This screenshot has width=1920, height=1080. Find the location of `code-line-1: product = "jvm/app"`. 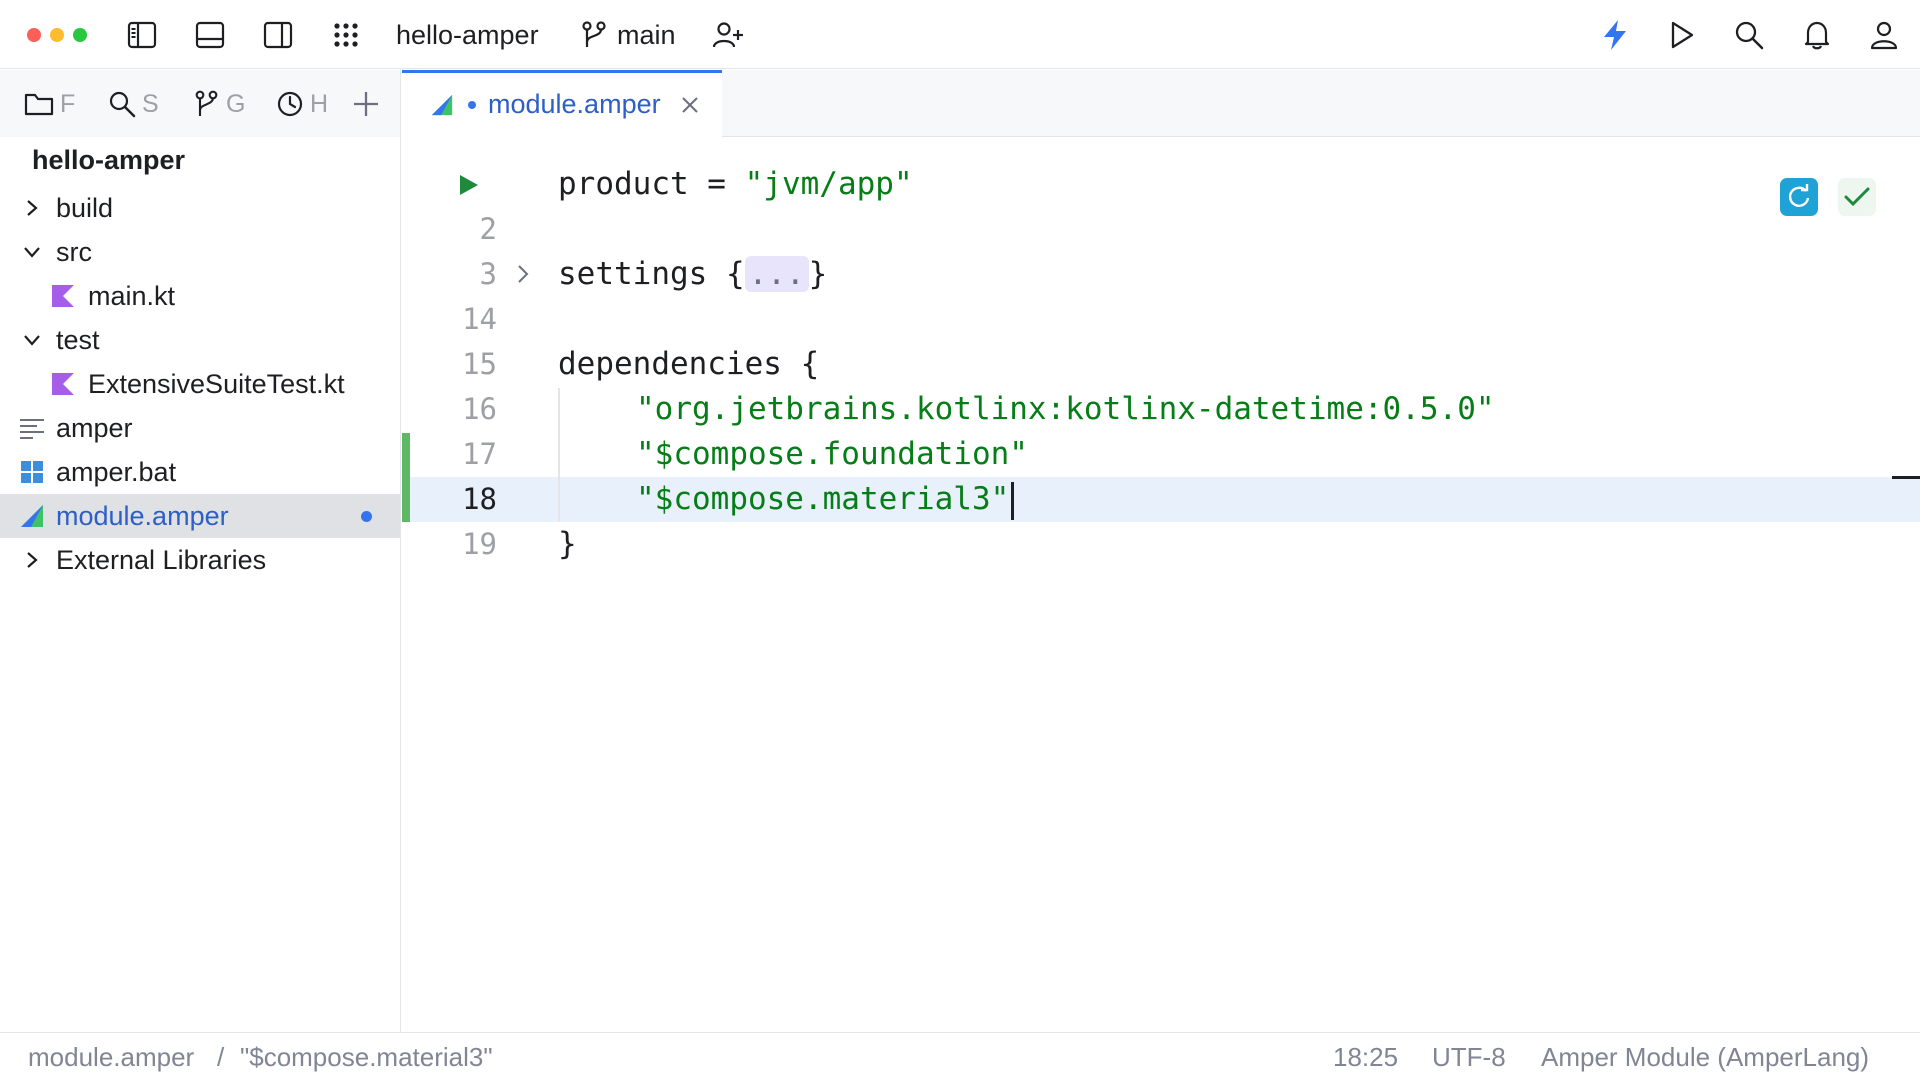

code-line-1: product = "jvm/app" is located at coordinates (735, 184).